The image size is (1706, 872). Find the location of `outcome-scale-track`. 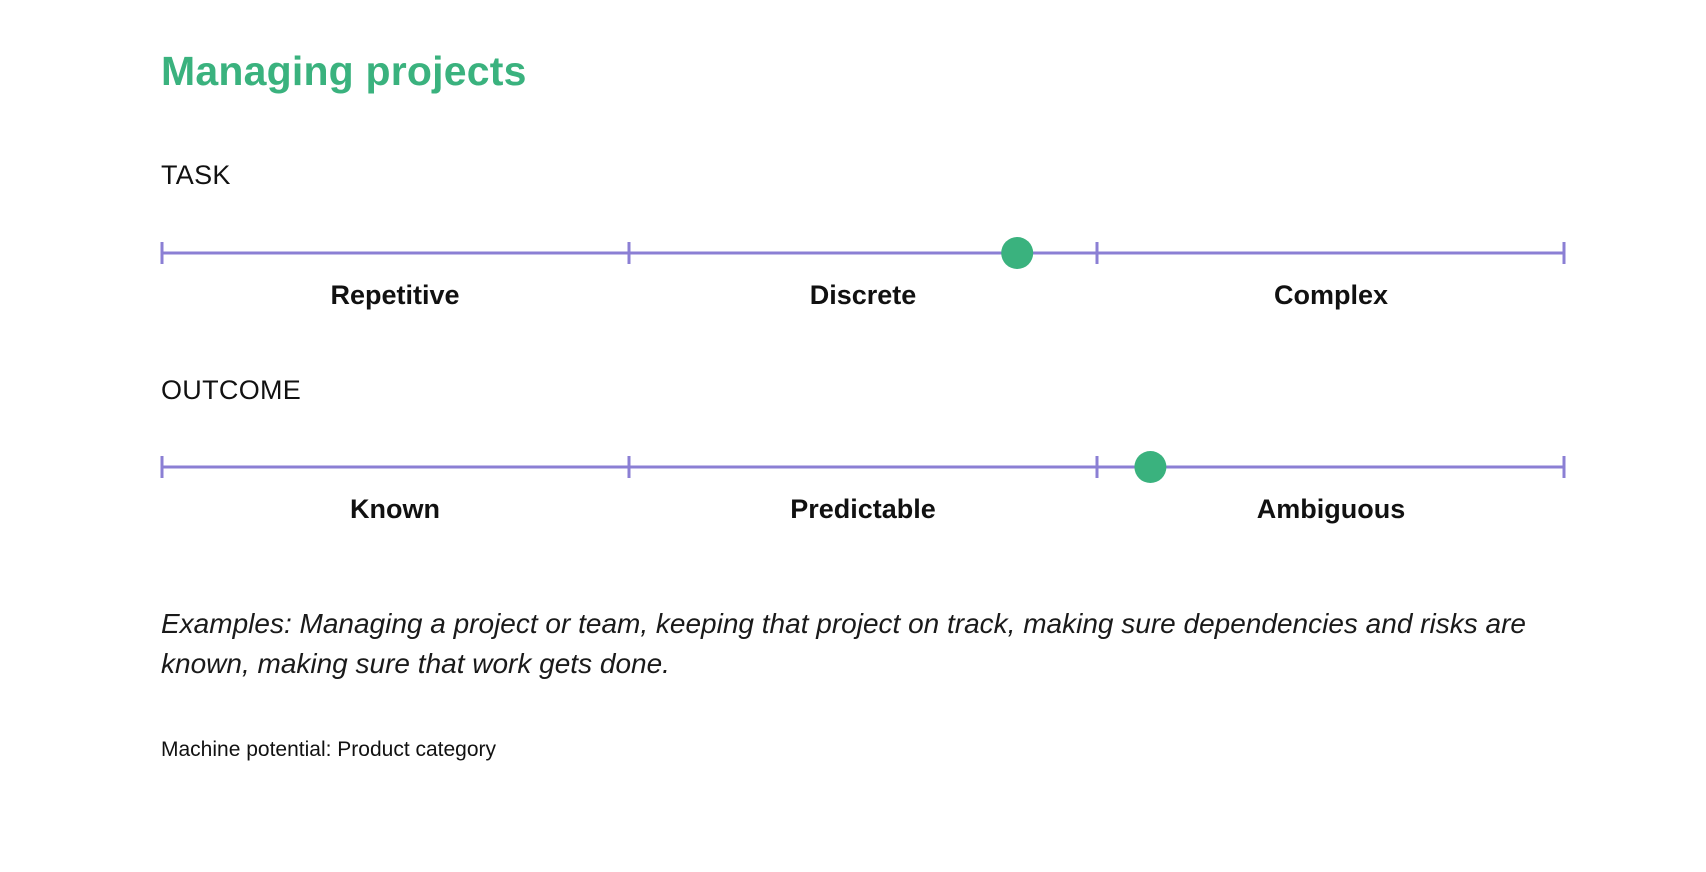

outcome-scale-track is located at coordinates (863, 467).